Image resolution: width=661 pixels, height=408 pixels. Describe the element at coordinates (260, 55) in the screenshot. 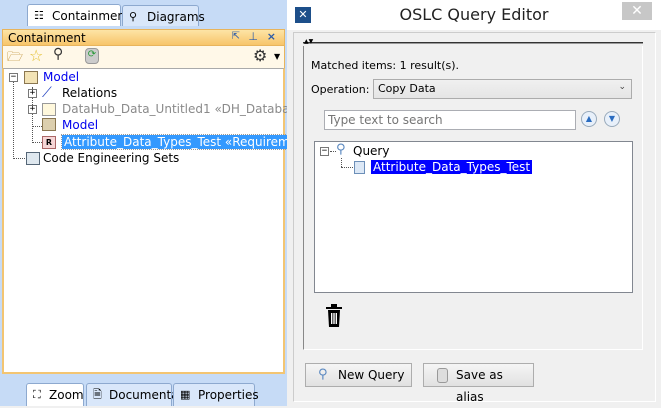

I see `gear-icon: ⚙` at that location.